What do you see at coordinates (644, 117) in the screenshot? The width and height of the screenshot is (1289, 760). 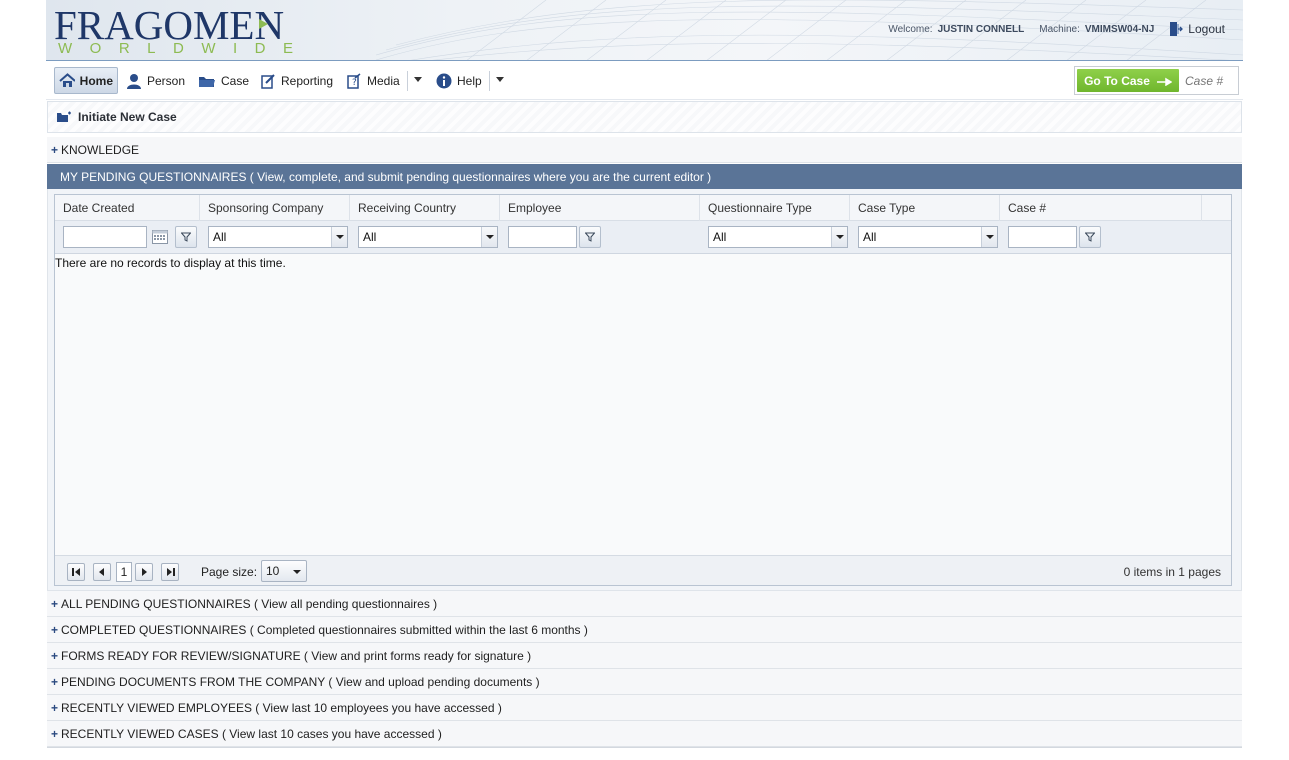 I see `initiate-new-case-button: Initiate New Case` at bounding box center [644, 117].